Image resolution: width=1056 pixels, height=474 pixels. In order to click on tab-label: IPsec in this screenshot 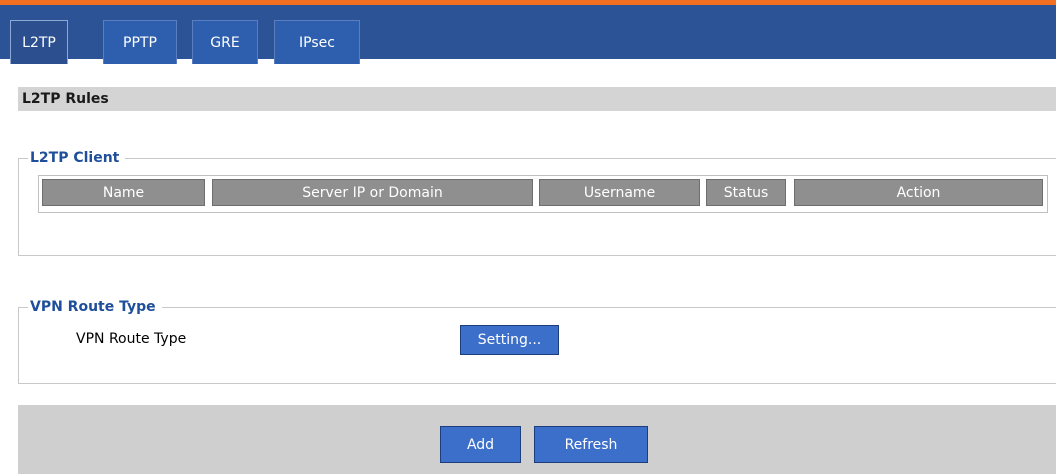, I will do `click(317, 42)`.